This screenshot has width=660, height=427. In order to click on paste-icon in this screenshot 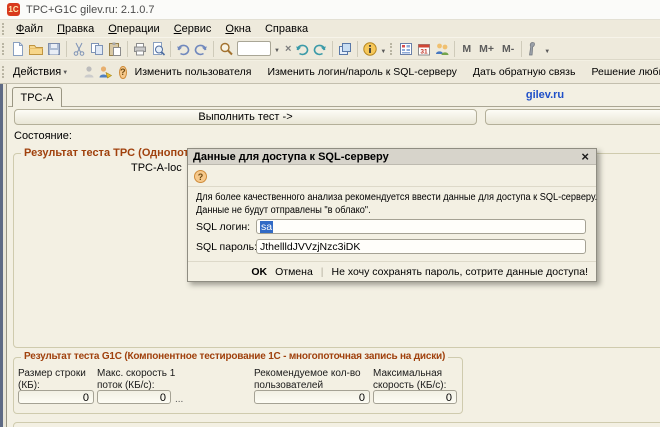, I will do `click(115, 49)`.